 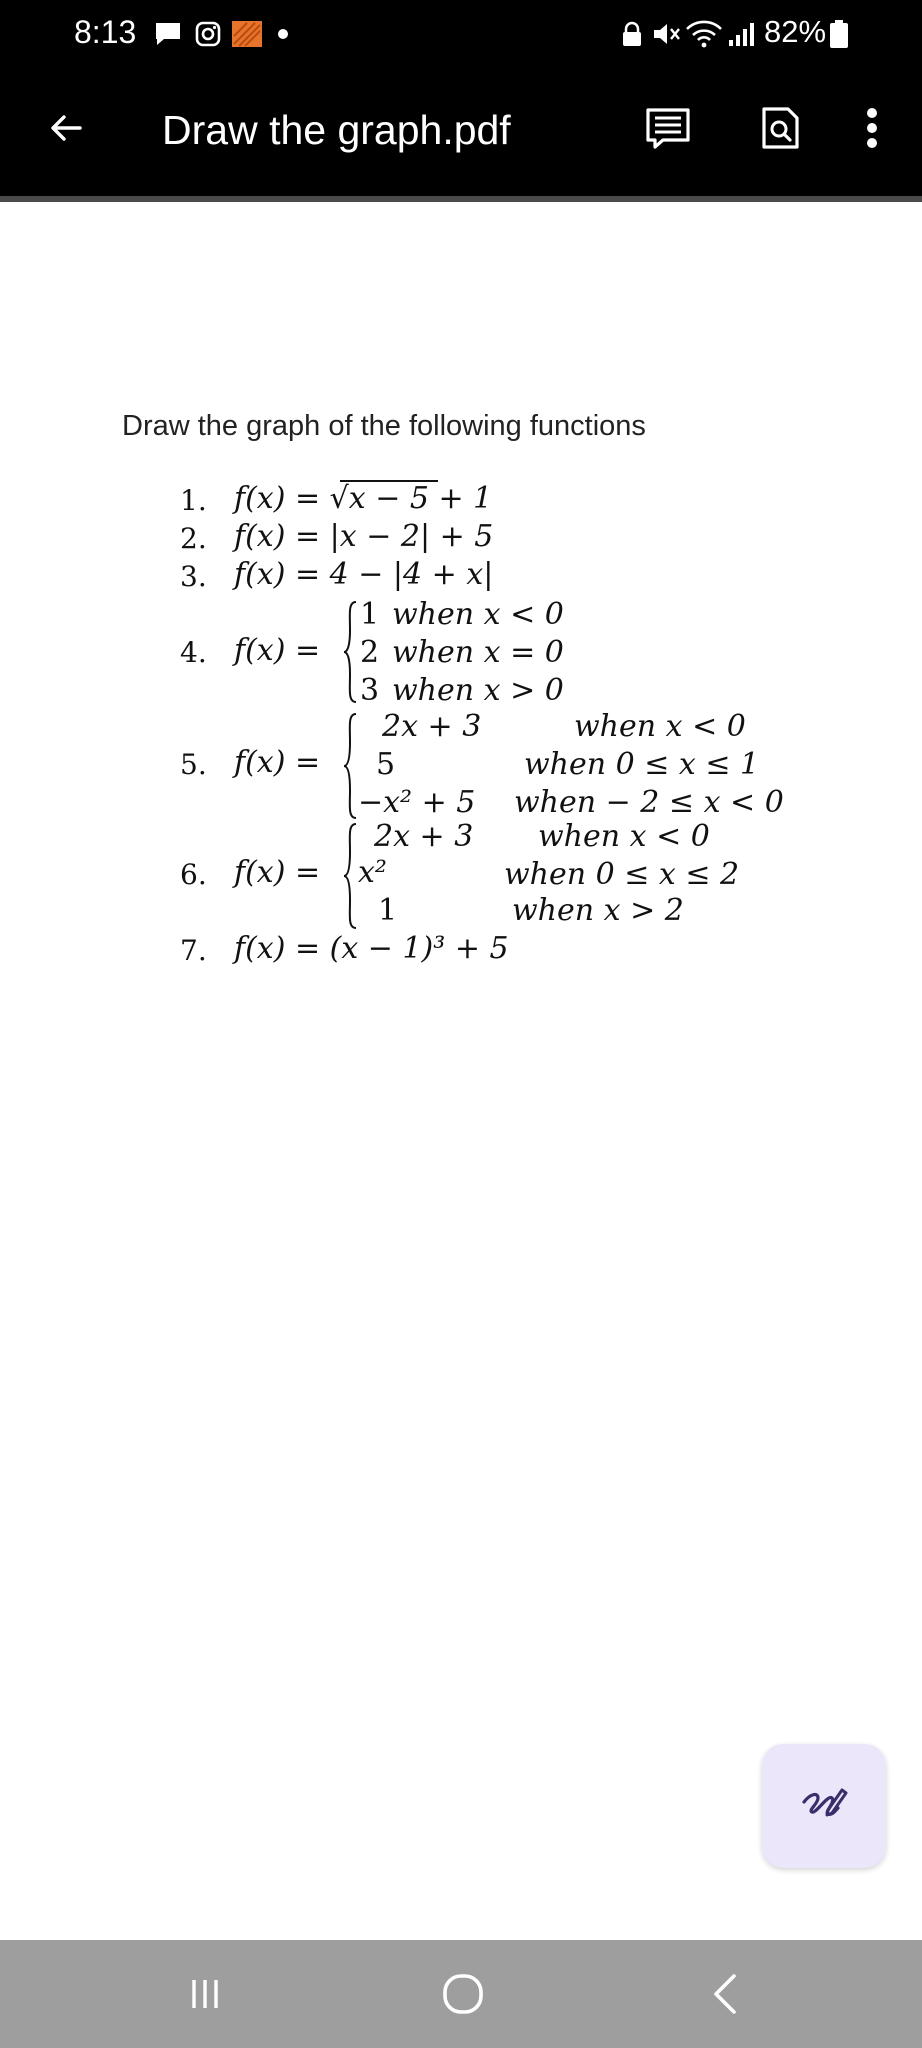 What do you see at coordinates (622, 874) in the screenshot?
I see `case-condition: when 0 ≤ x ≤ 2` at bounding box center [622, 874].